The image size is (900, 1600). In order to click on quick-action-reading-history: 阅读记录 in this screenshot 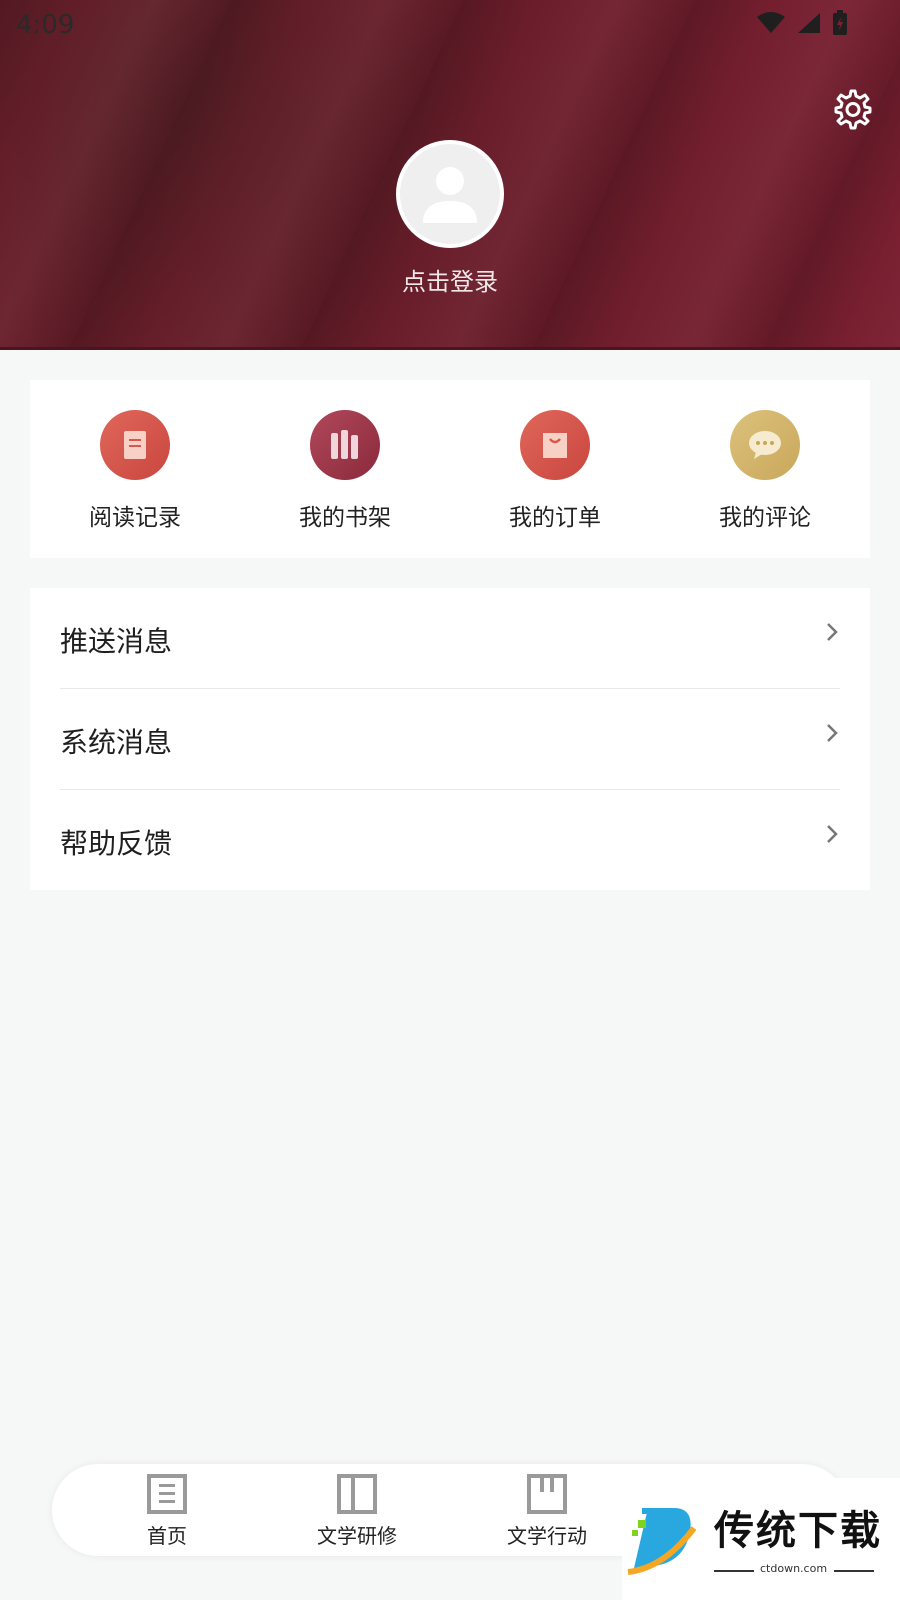, I will do `click(135, 469)`.